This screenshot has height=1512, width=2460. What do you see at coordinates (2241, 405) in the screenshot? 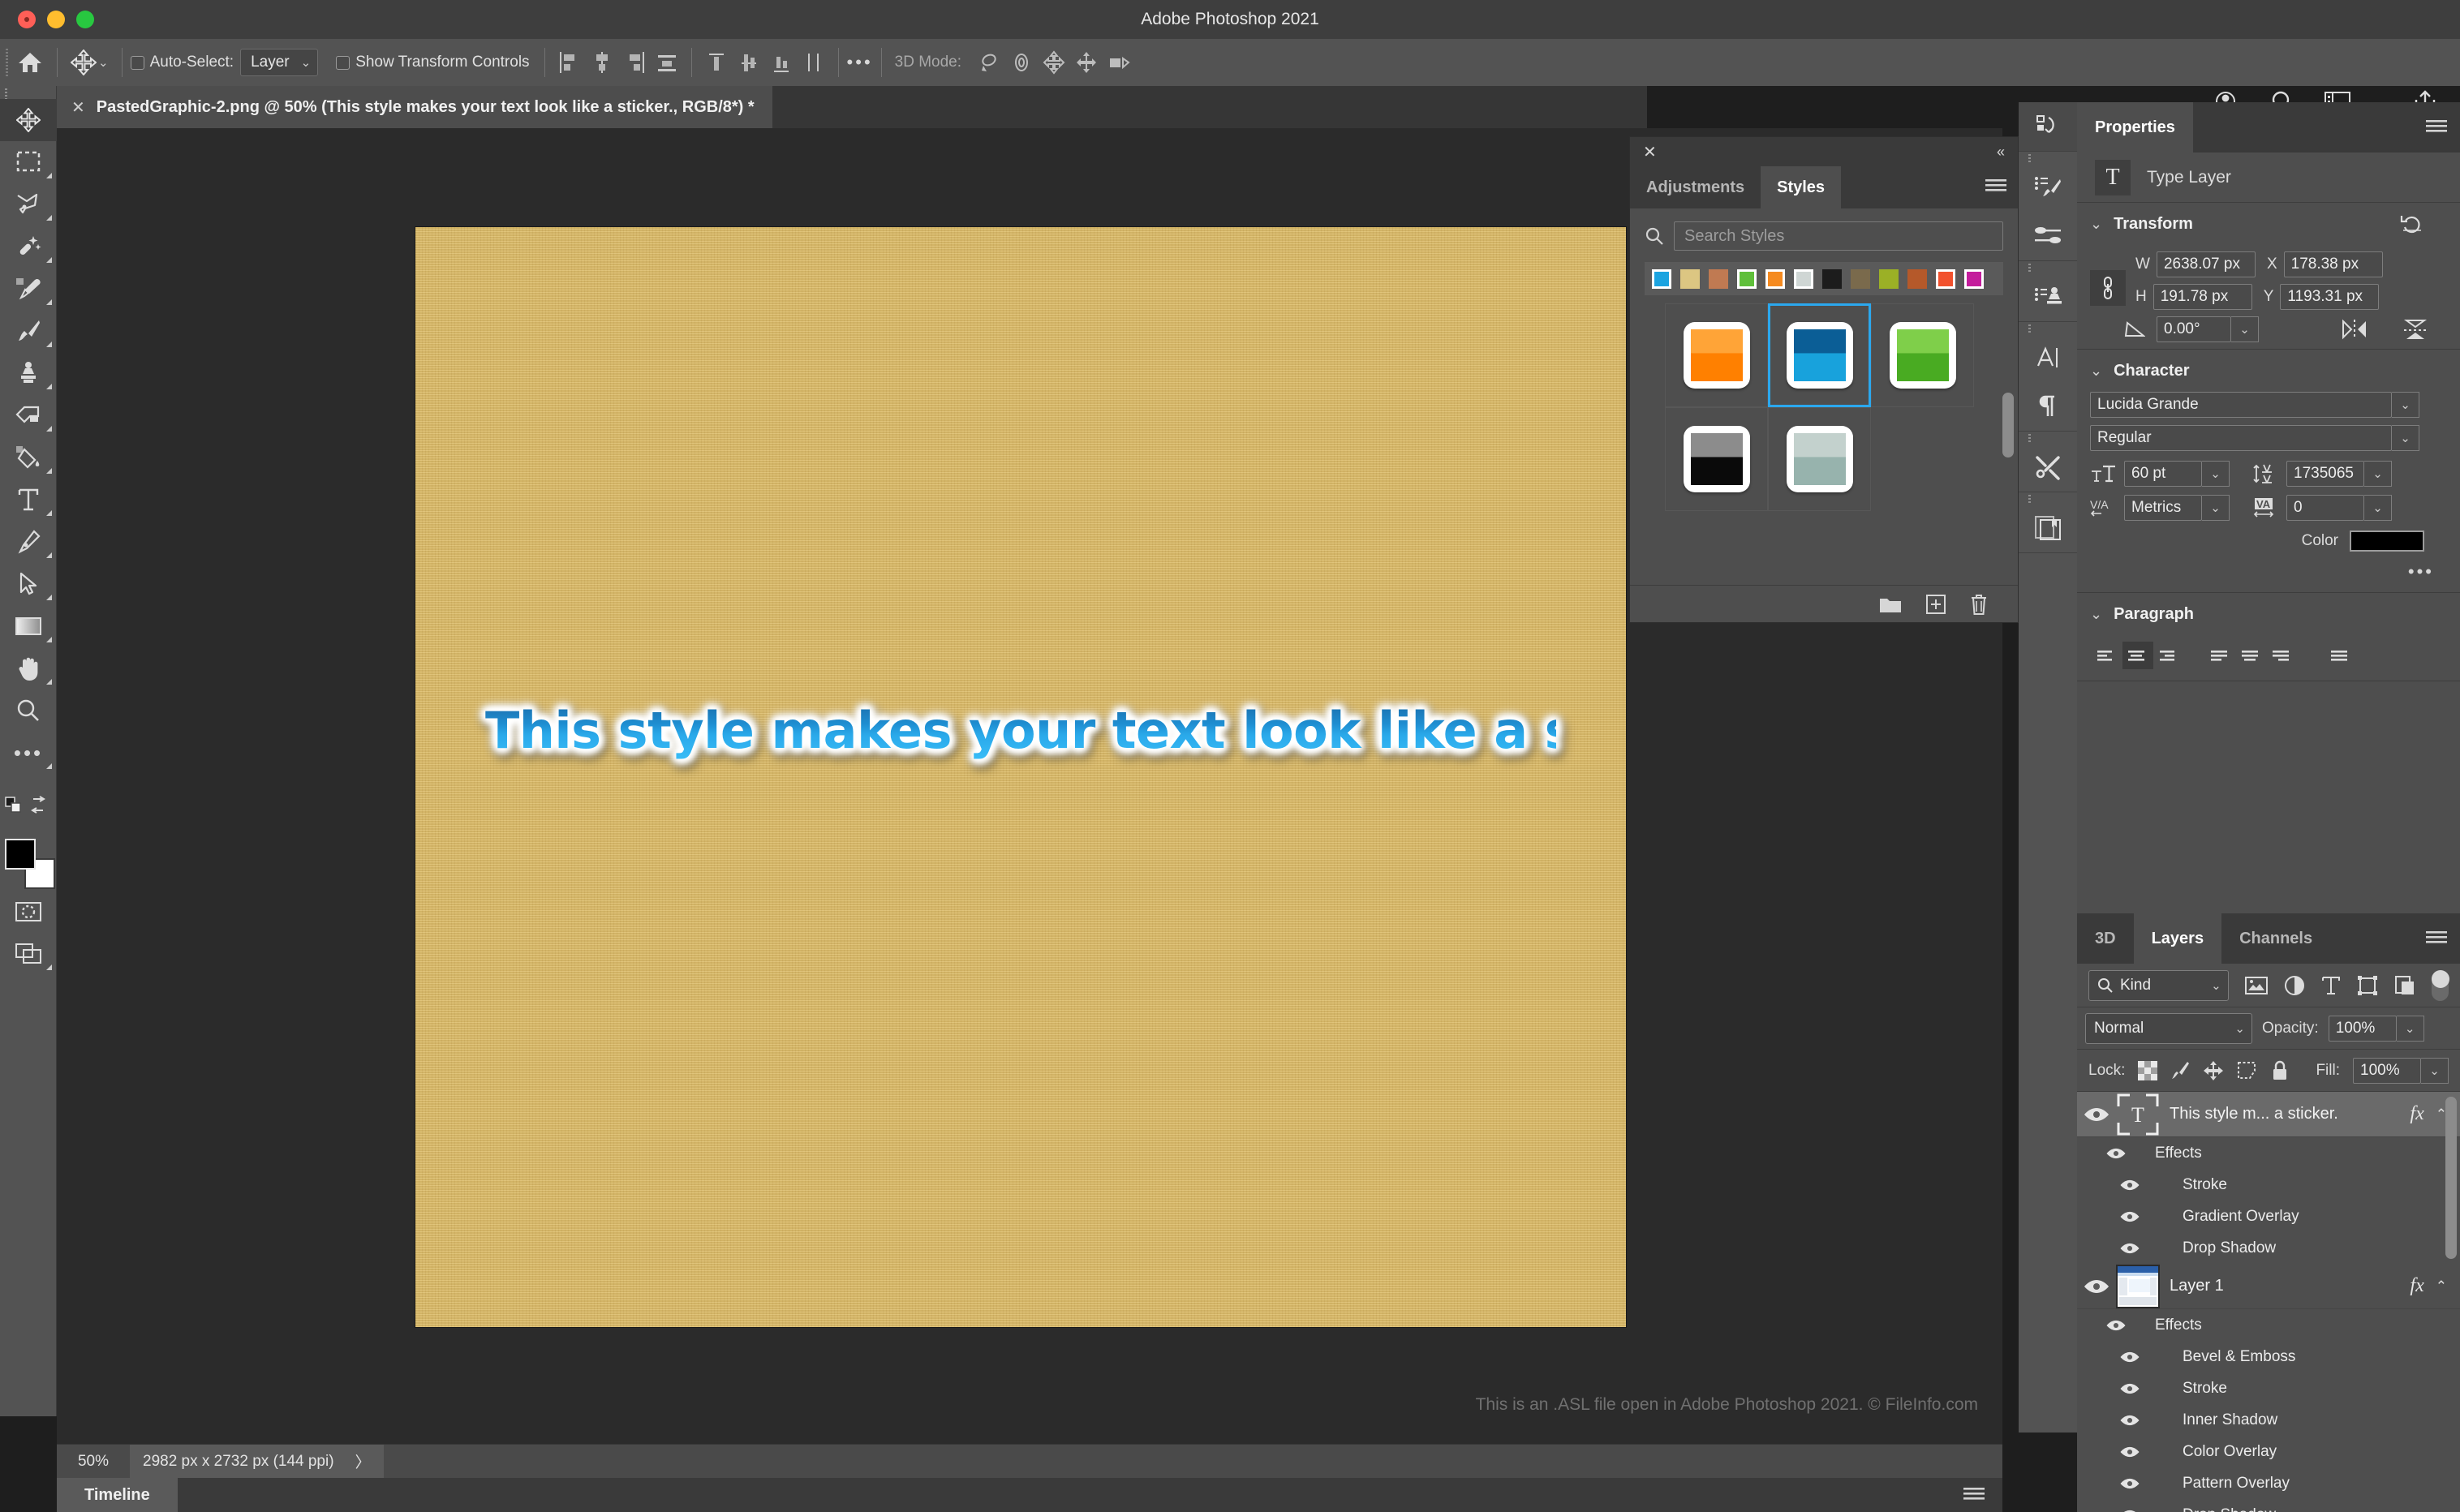
I see `font-family-input: Lucida Grande` at bounding box center [2241, 405].